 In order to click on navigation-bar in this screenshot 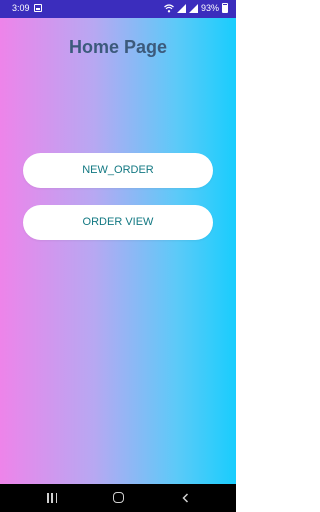, I will do `click(118, 498)`.